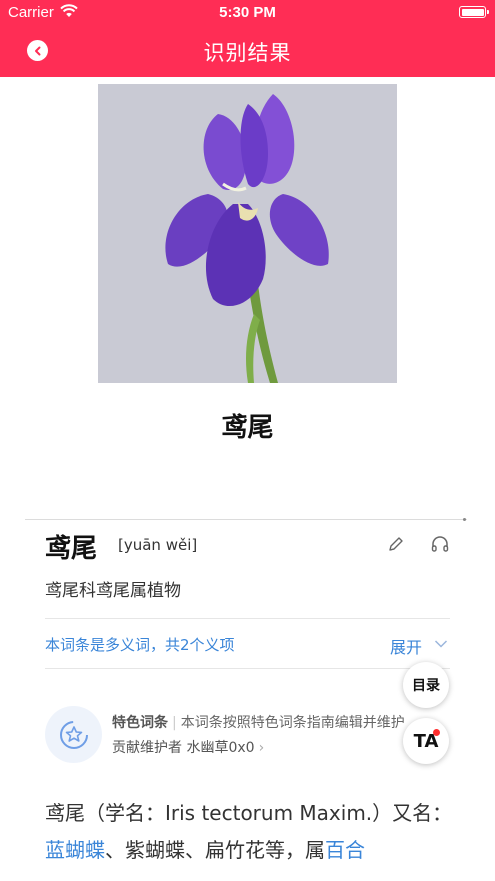 Image resolution: width=495 pixels, height=881 pixels. I want to click on expand-button: 展开, so click(406, 646).